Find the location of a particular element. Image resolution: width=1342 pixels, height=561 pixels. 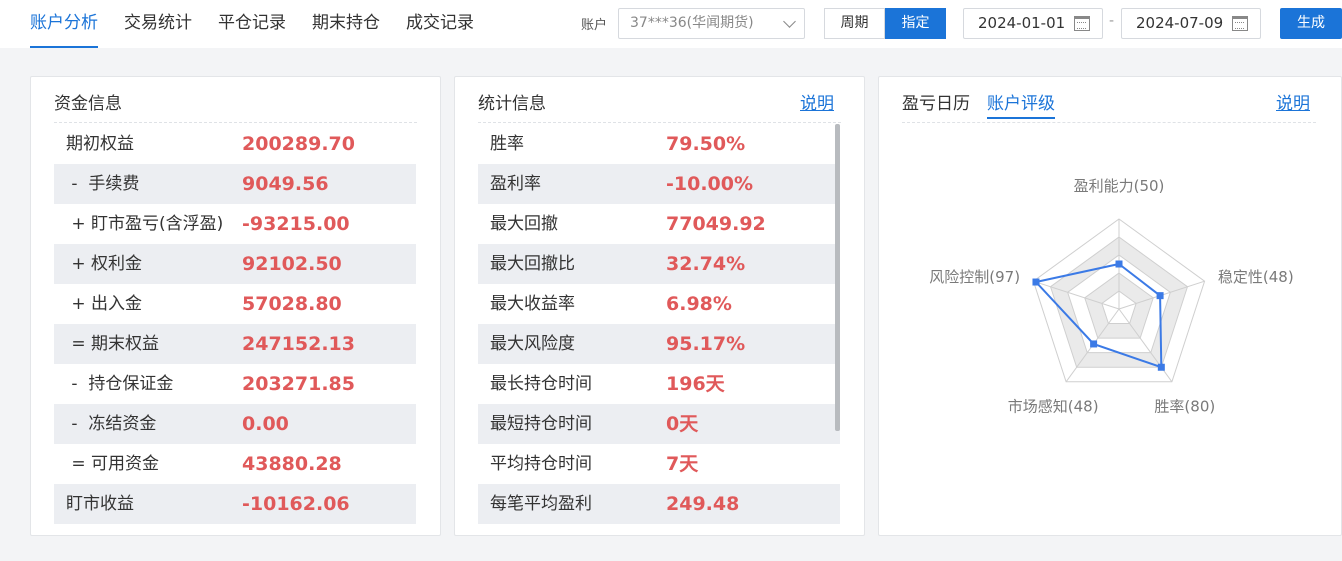

row-value: 0.00 is located at coordinates (265, 424).